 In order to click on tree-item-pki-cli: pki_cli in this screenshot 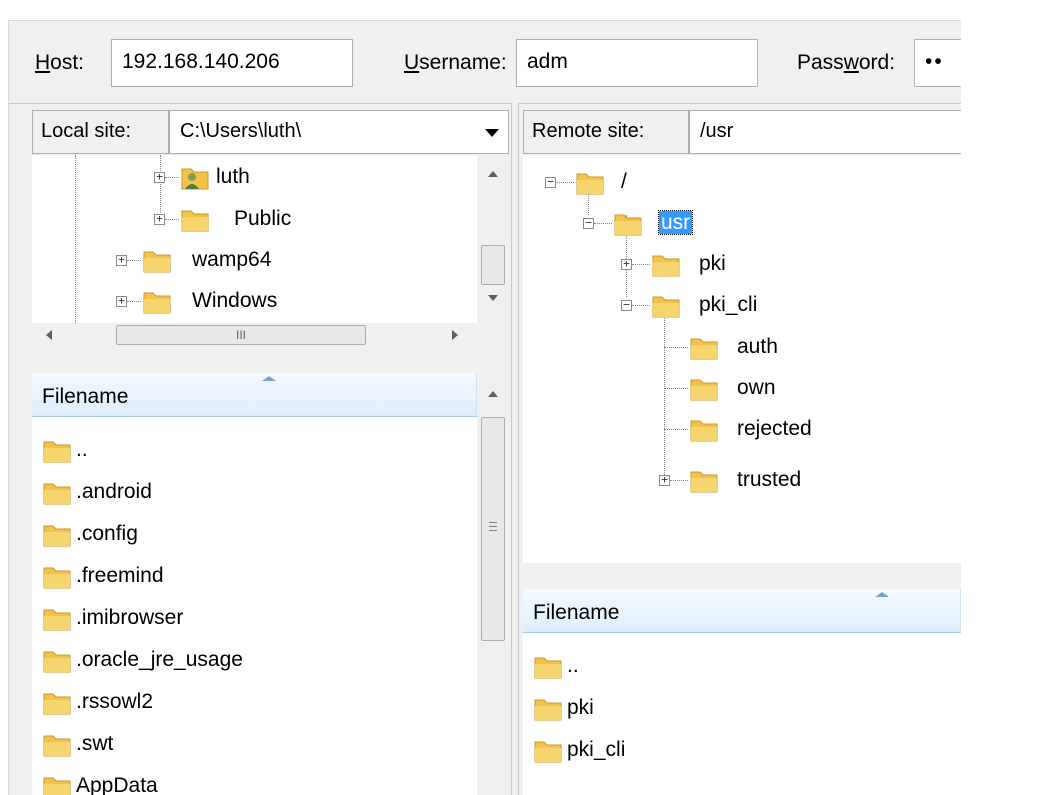, I will do `click(728, 305)`.